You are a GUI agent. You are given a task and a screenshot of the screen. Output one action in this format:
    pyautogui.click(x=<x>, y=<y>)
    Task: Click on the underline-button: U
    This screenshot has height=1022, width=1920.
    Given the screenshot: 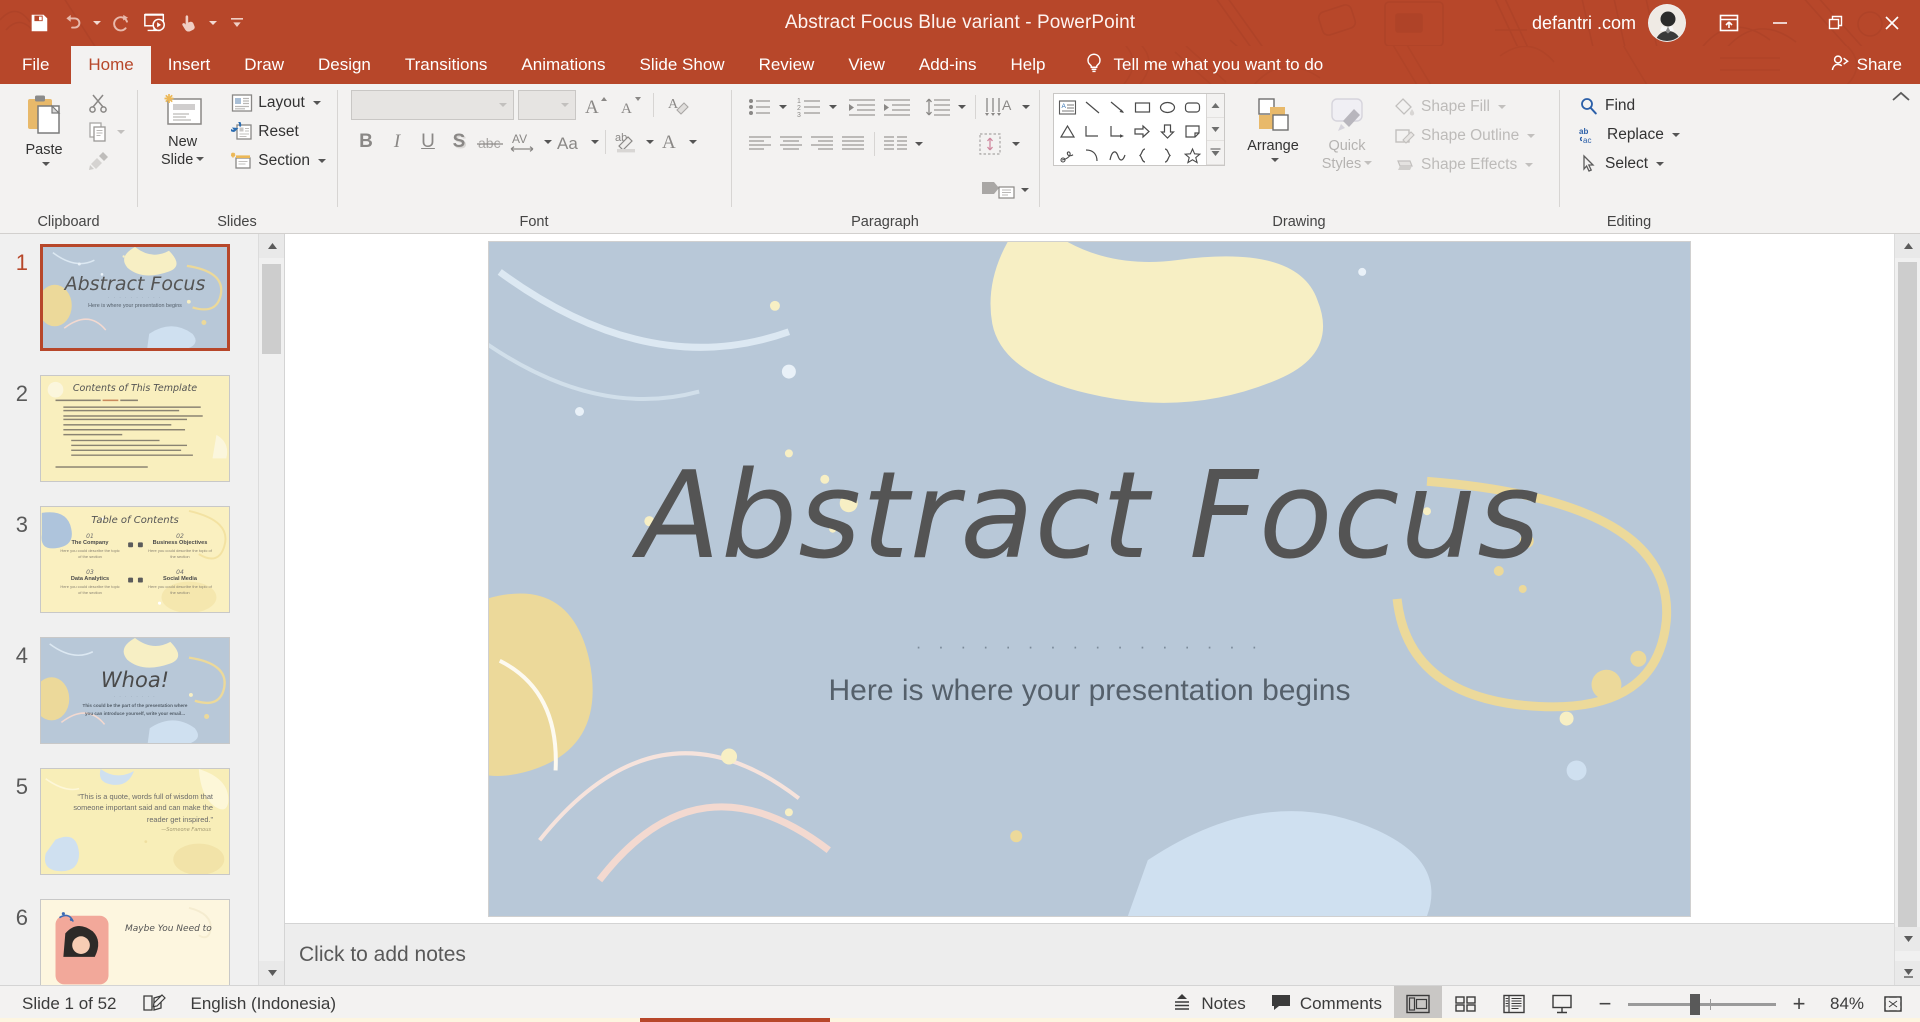 What is the action you would take?
    pyautogui.click(x=428, y=142)
    